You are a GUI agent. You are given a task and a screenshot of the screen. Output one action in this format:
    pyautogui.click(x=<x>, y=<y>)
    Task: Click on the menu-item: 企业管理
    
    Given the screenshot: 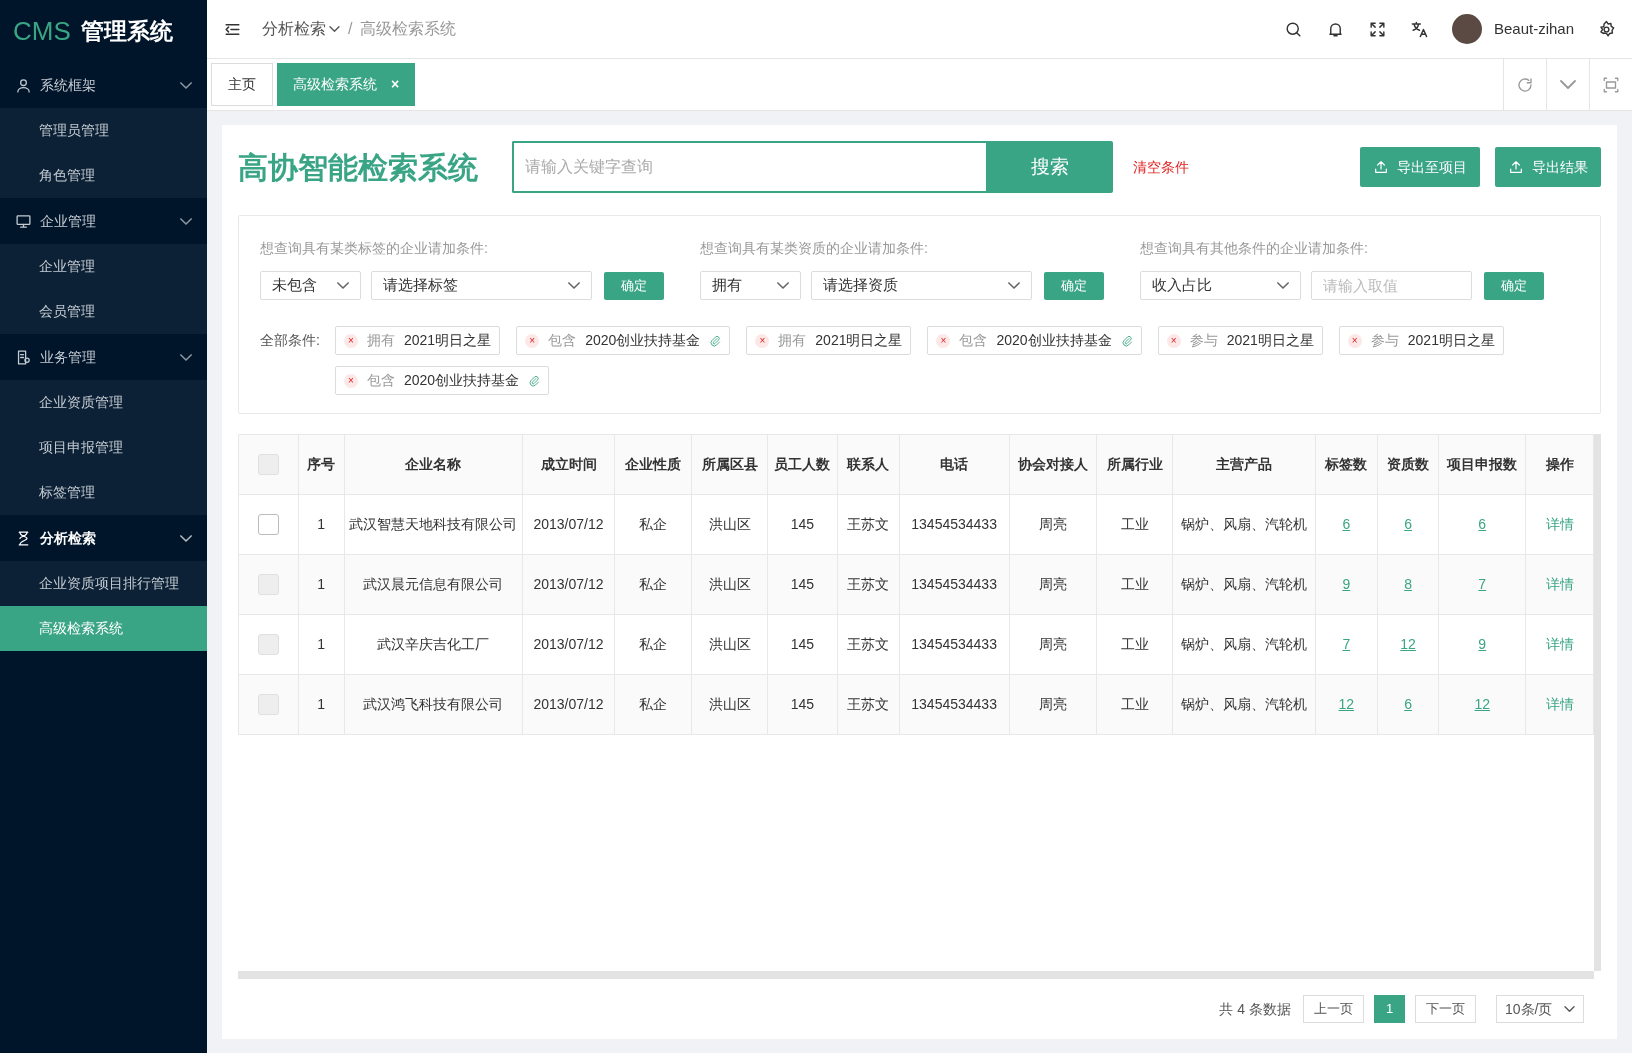 What is the action you would take?
    pyautogui.click(x=103, y=266)
    